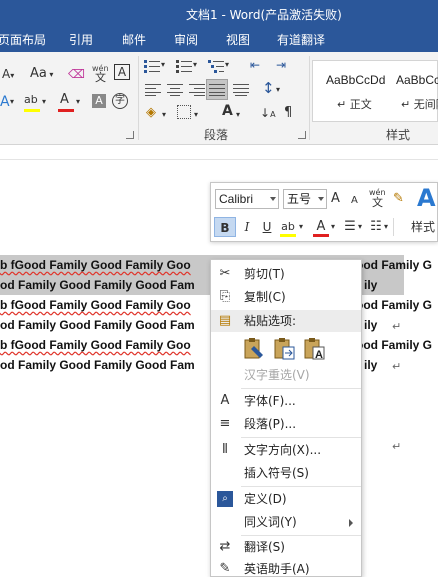 Image resolution: width=438 pixels, height=577 pixels. I want to click on align-left-icon, so click(153, 89).